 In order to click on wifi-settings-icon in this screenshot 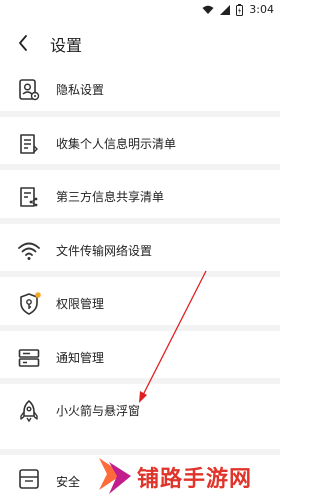, I will do `click(29, 251)`.